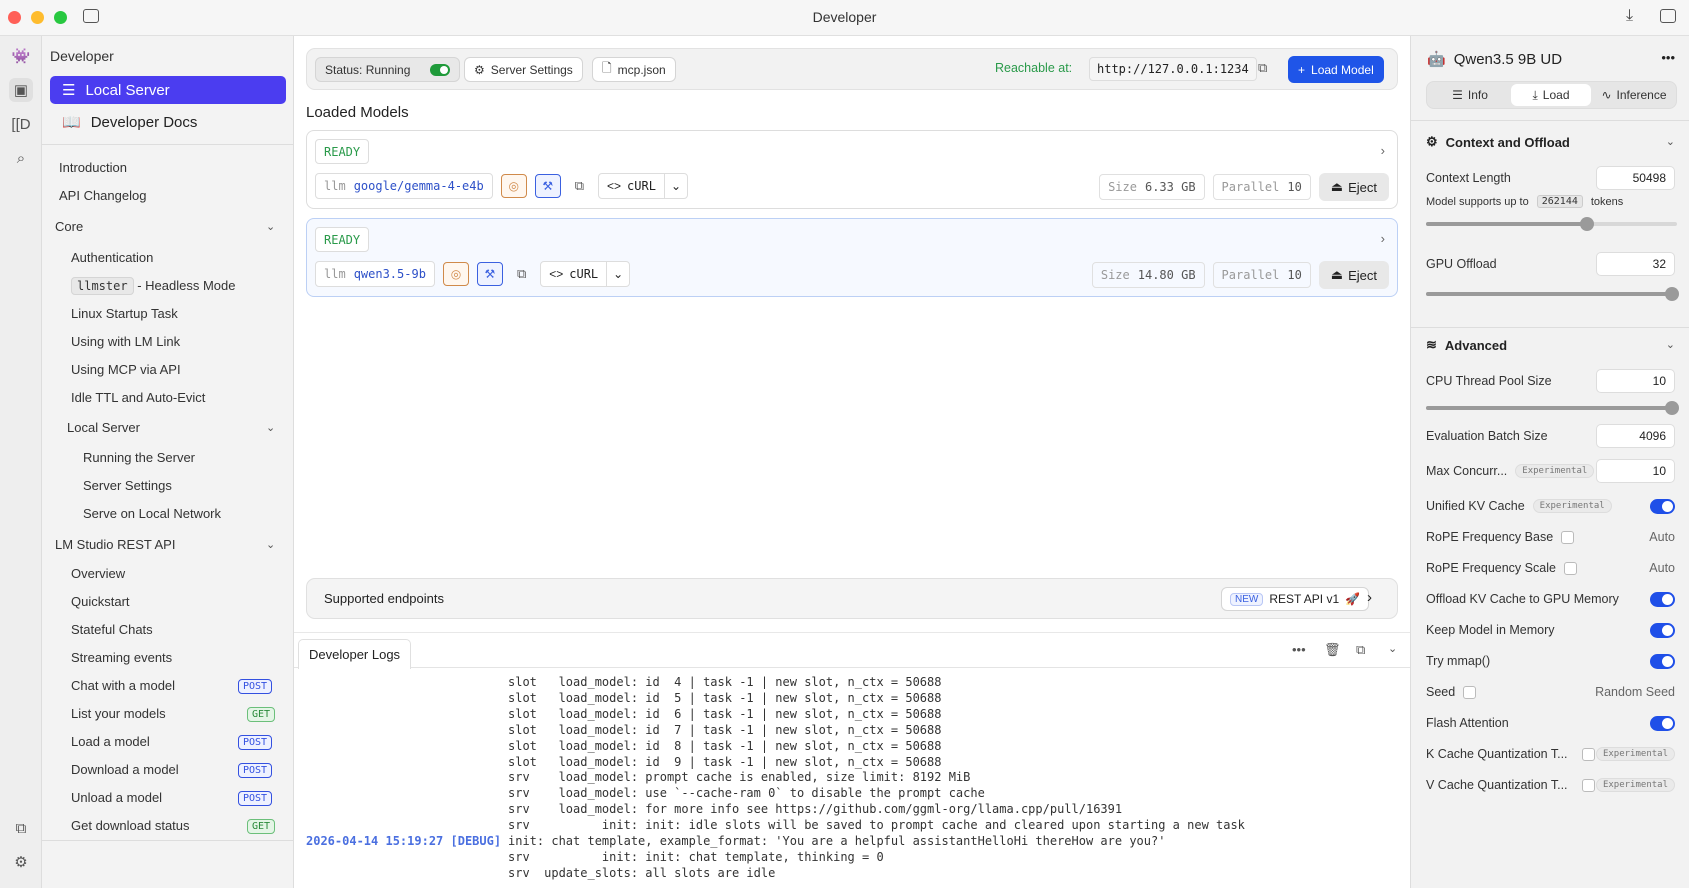 This screenshot has width=1689, height=888. Describe the element at coordinates (634, 69) in the screenshot. I see `mcp-json-button: 🗋 mcp.json` at that location.